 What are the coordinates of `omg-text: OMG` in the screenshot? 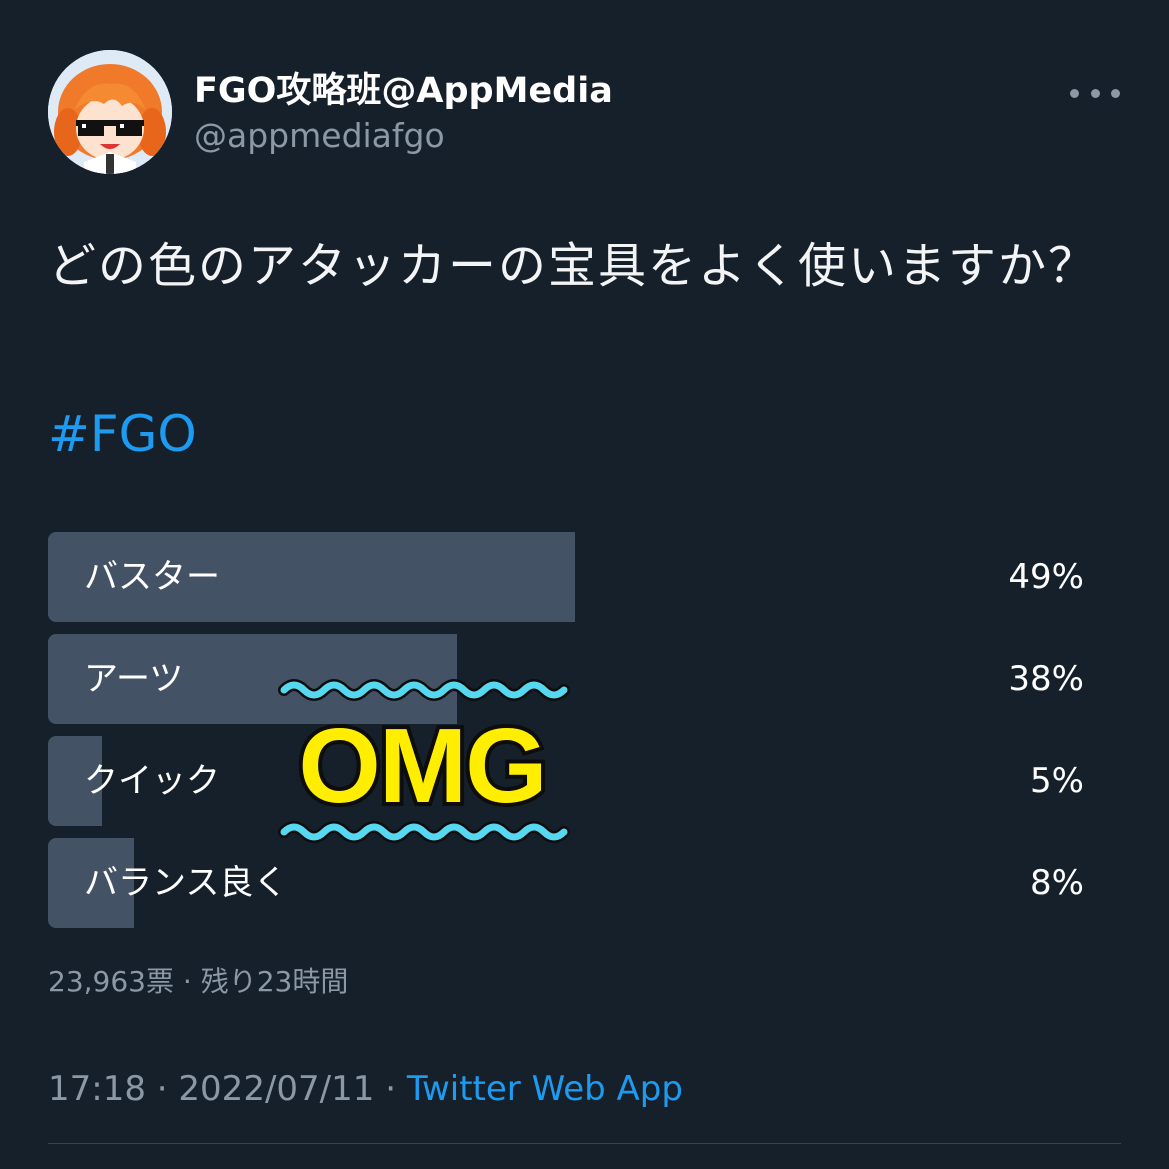 It's located at (421, 766).